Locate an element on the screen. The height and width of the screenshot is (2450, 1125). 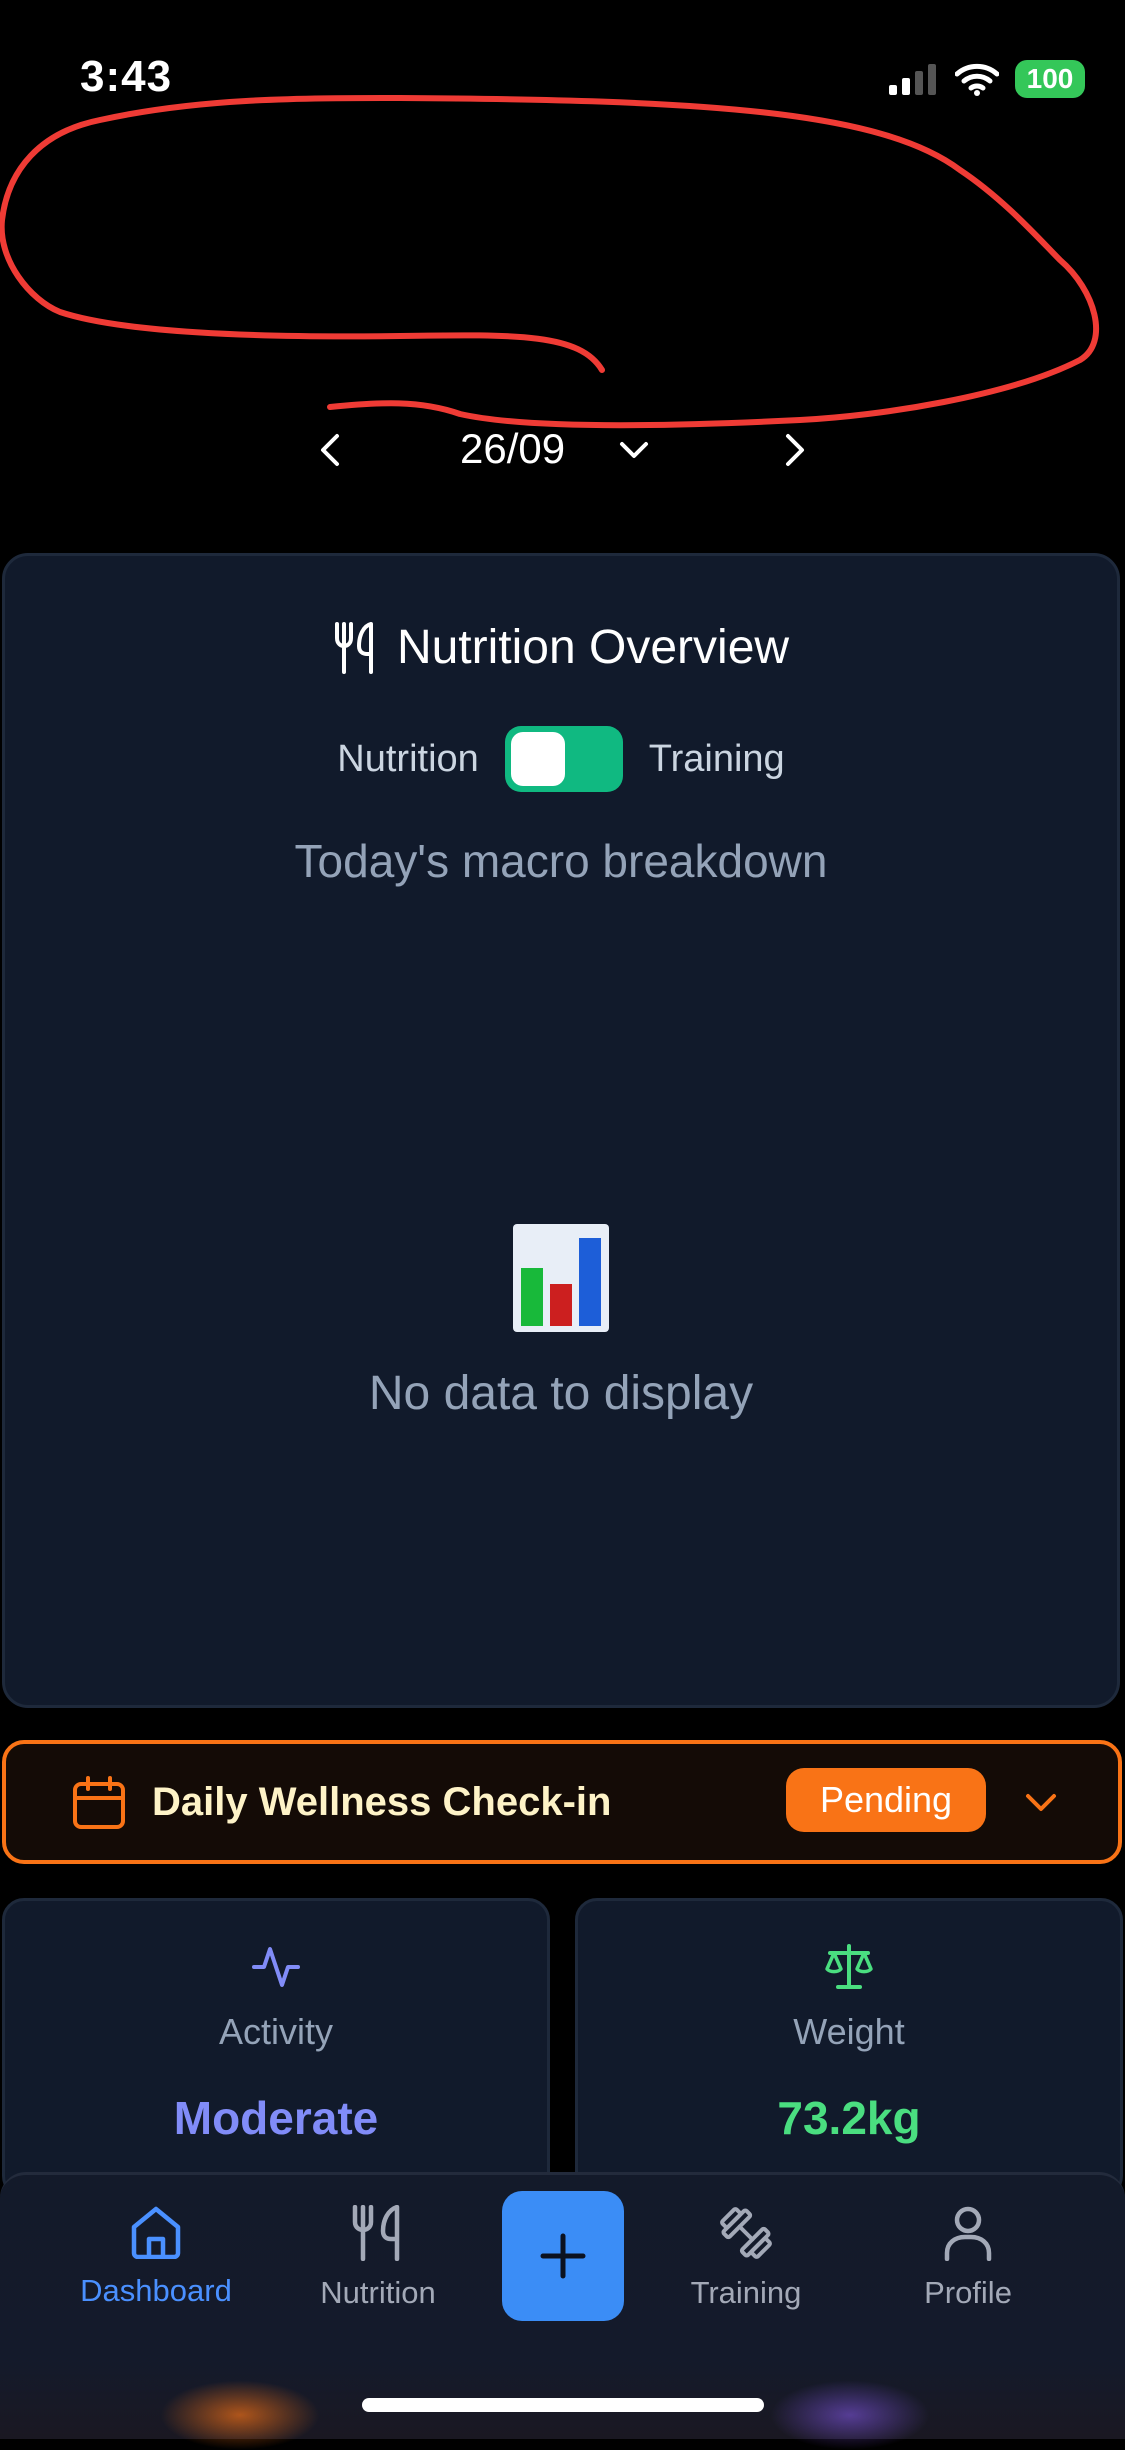
tab-dashboard: Dashboard is located at coordinates (156, 2257).